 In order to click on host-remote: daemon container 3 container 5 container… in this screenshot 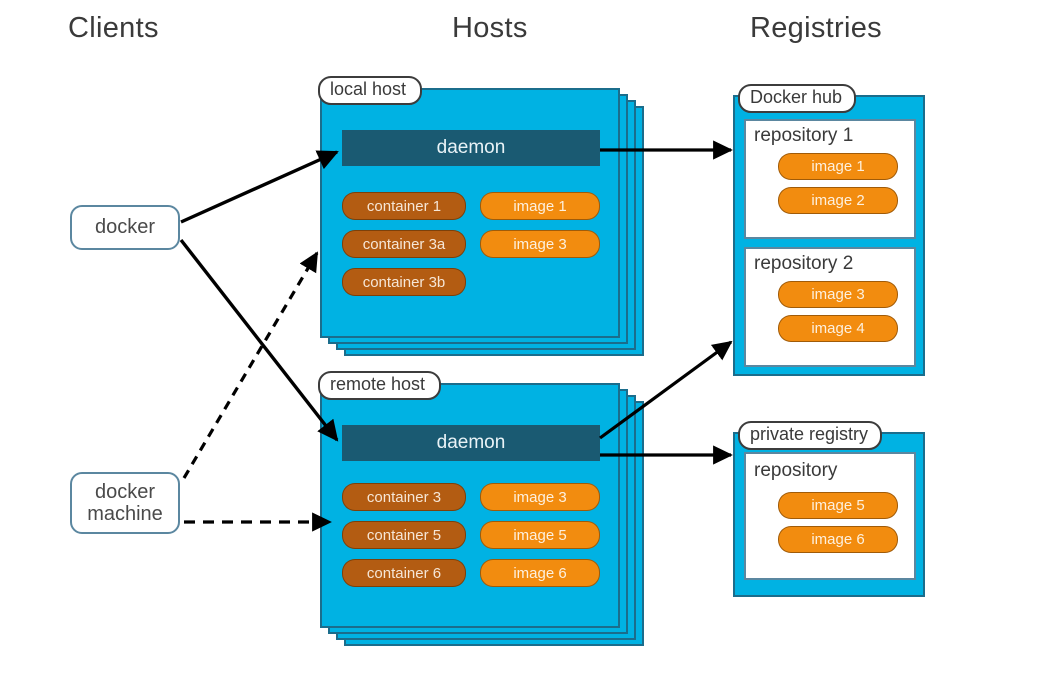, I will do `click(484, 512)`.